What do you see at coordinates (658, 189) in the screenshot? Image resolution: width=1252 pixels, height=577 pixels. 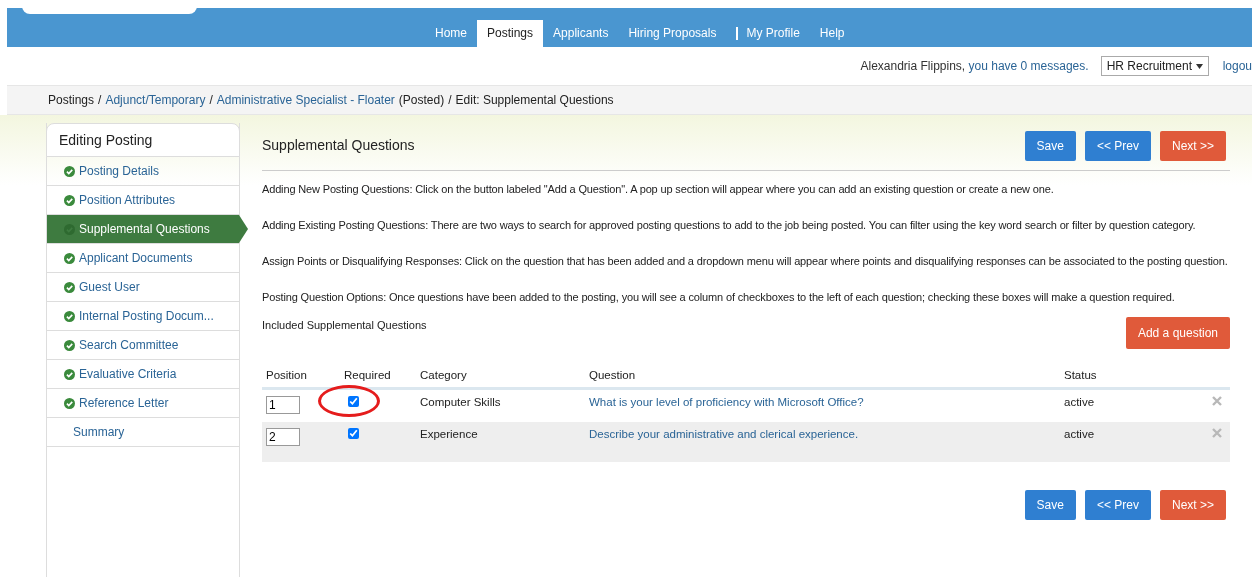 I see `instruction-text: Adding New Posting Questions: Click on the button labeled "Add a Question". A pop up section will appear where you can add an existing question or create a new one.` at bounding box center [658, 189].